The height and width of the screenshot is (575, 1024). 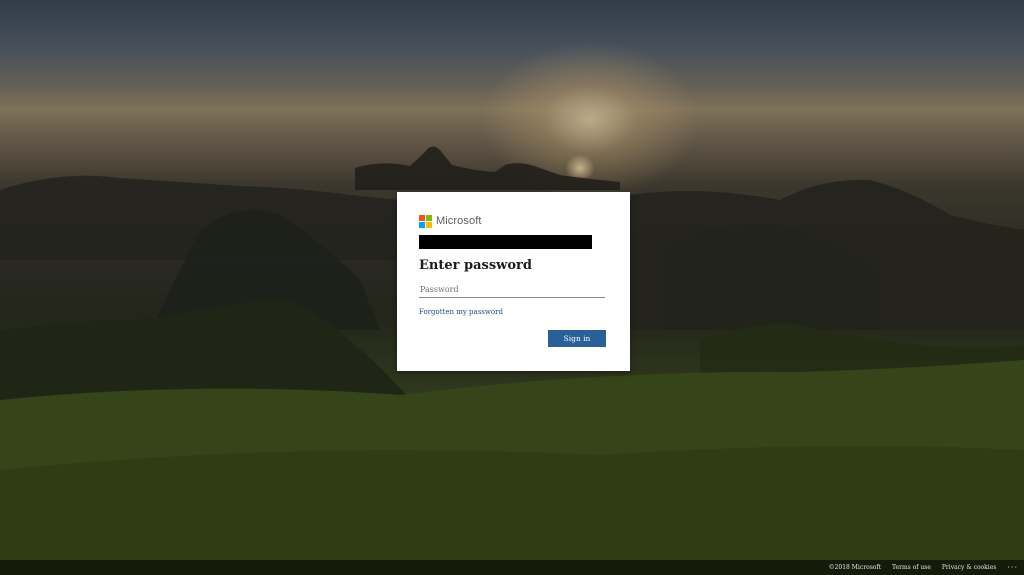 I want to click on page-title: Enter password, so click(x=475, y=265).